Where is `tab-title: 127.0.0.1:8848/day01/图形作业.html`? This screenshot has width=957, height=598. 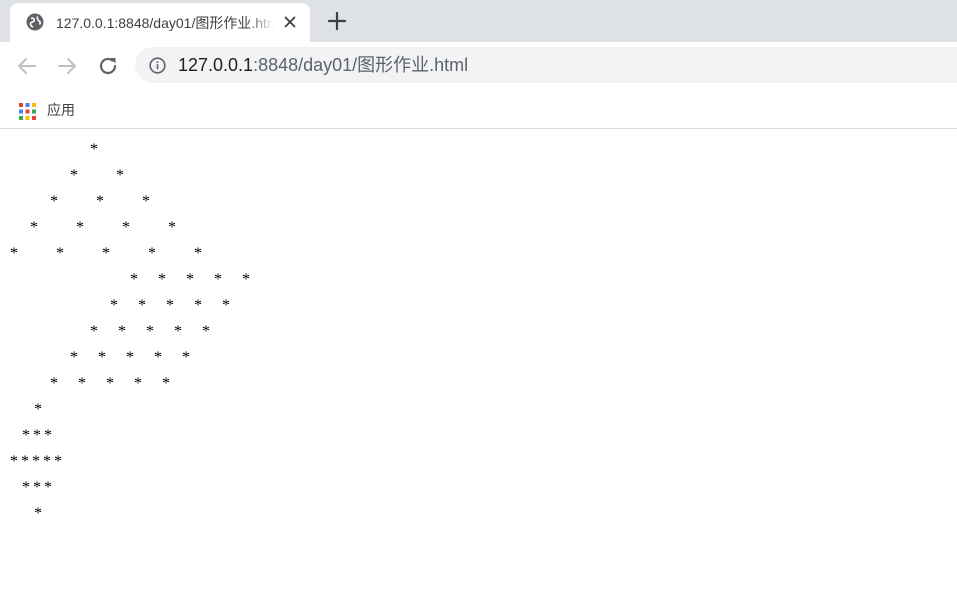
tab-title: 127.0.0.1:8848/day01/图形作业.html is located at coordinates (165, 23).